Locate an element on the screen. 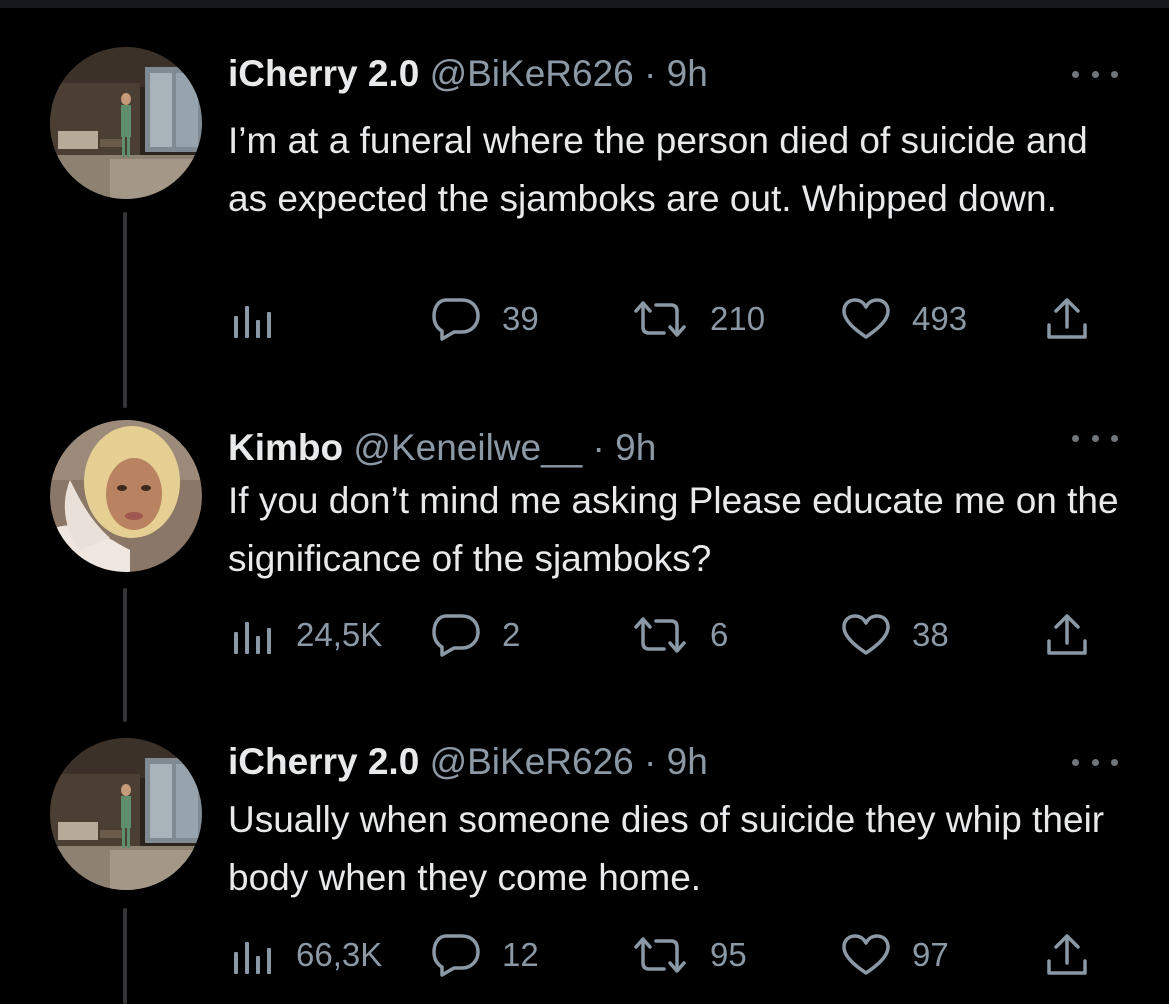  reply-count: 12 is located at coordinates (520, 954).